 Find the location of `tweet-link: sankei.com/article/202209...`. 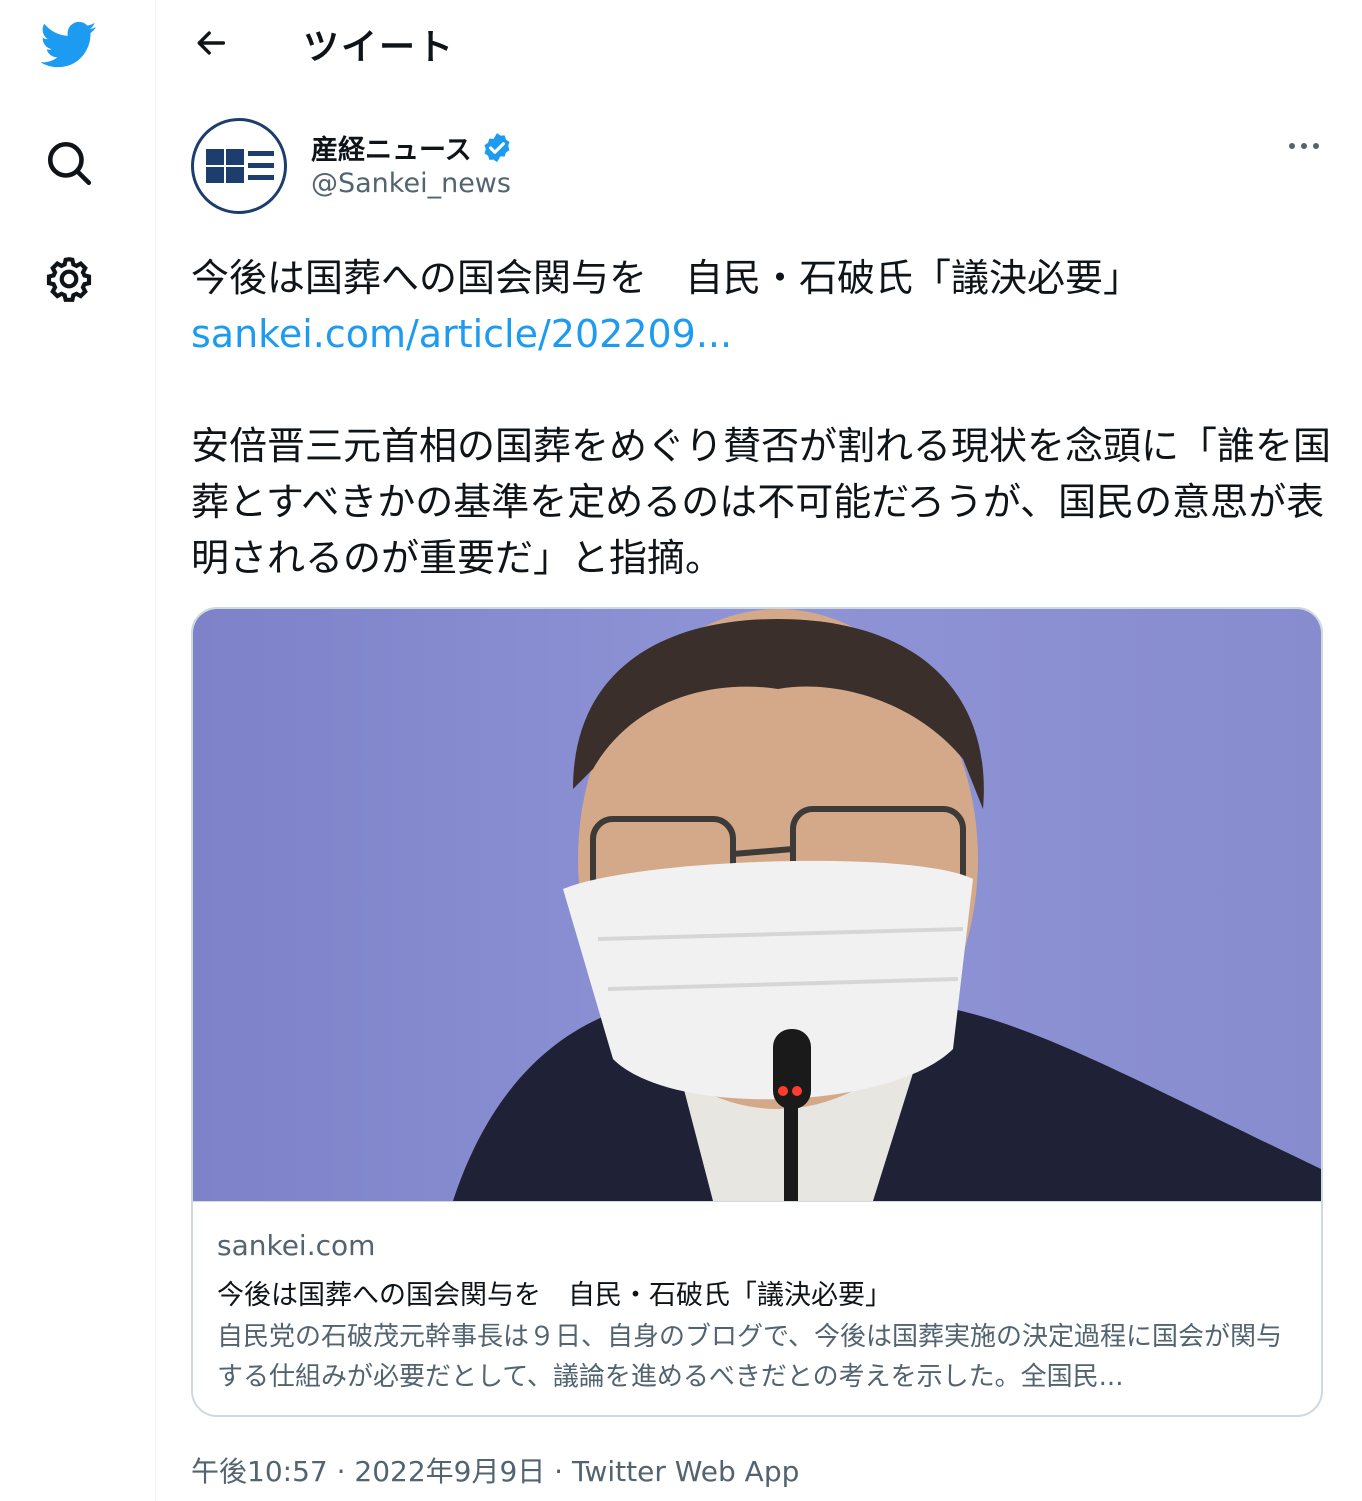

tweet-link: sankei.com/article/202209... is located at coordinates (461, 334).